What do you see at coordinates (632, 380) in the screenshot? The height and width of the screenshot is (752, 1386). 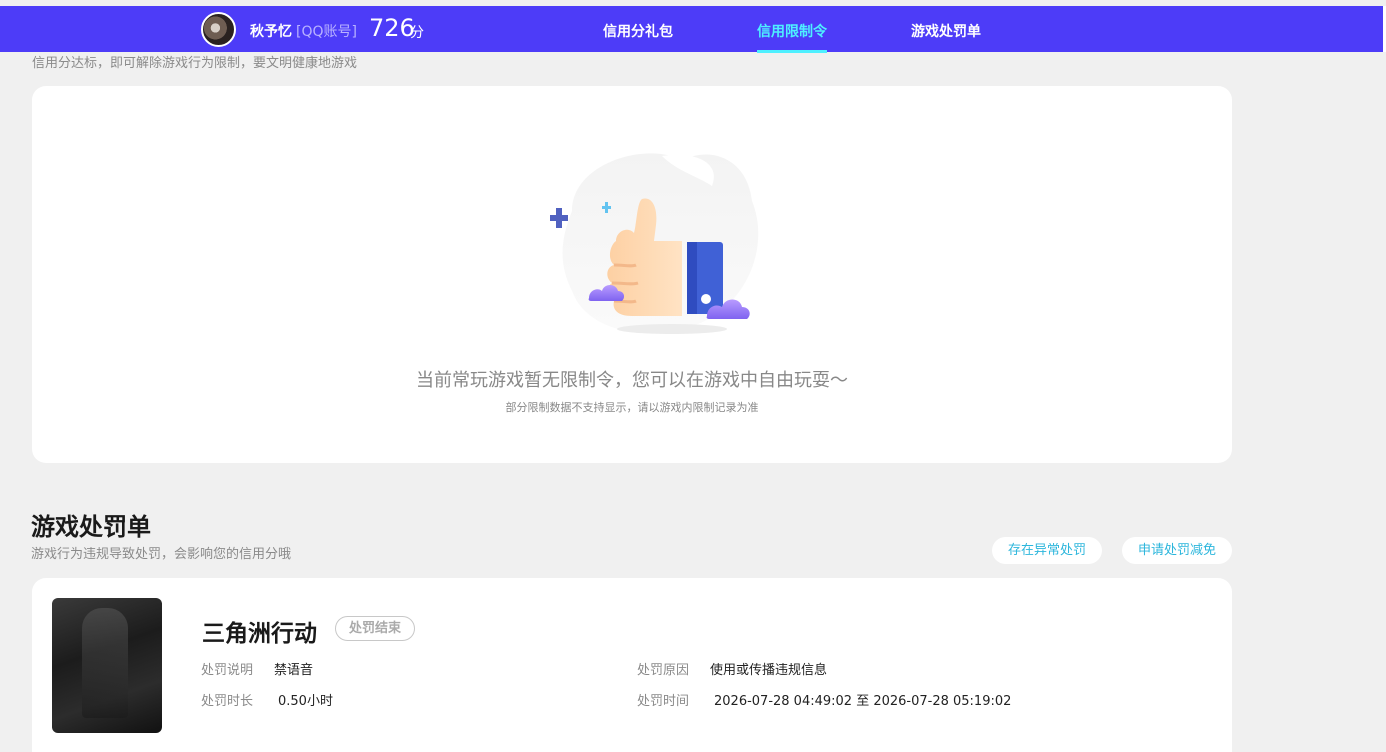 I see `empty-message: 当前常玩游戏暂无限制令，您可以在游戏中自由玩耍～` at bounding box center [632, 380].